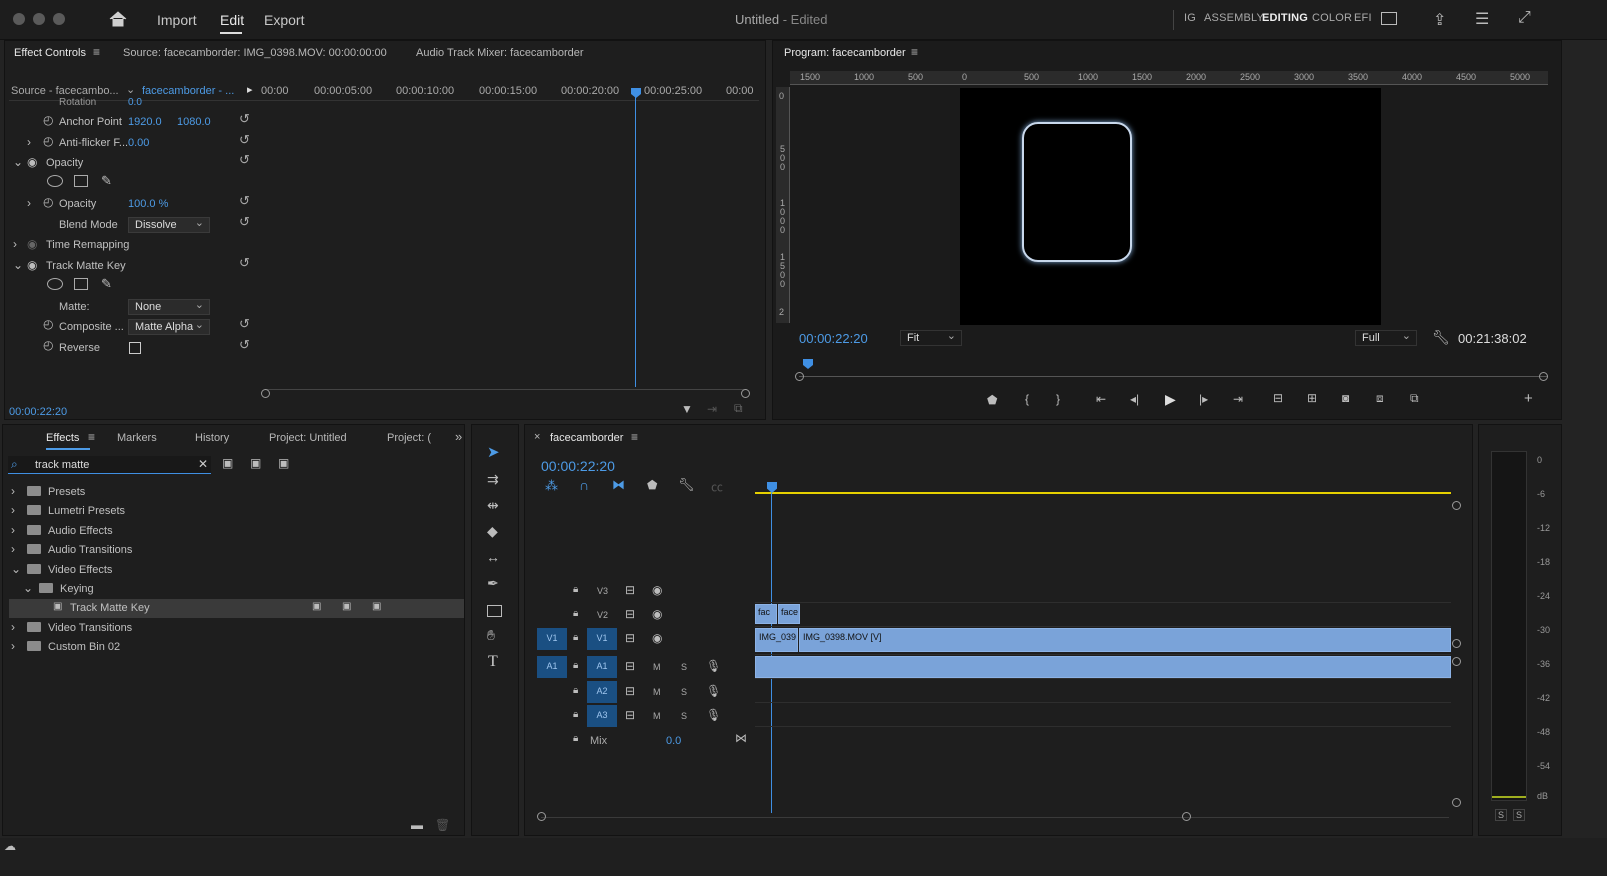 The width and height of the screenshot is (1607, 876). Describe the element at coordinates (135, 348) in the screenshot. I see `reverse-checkbox` at that location.